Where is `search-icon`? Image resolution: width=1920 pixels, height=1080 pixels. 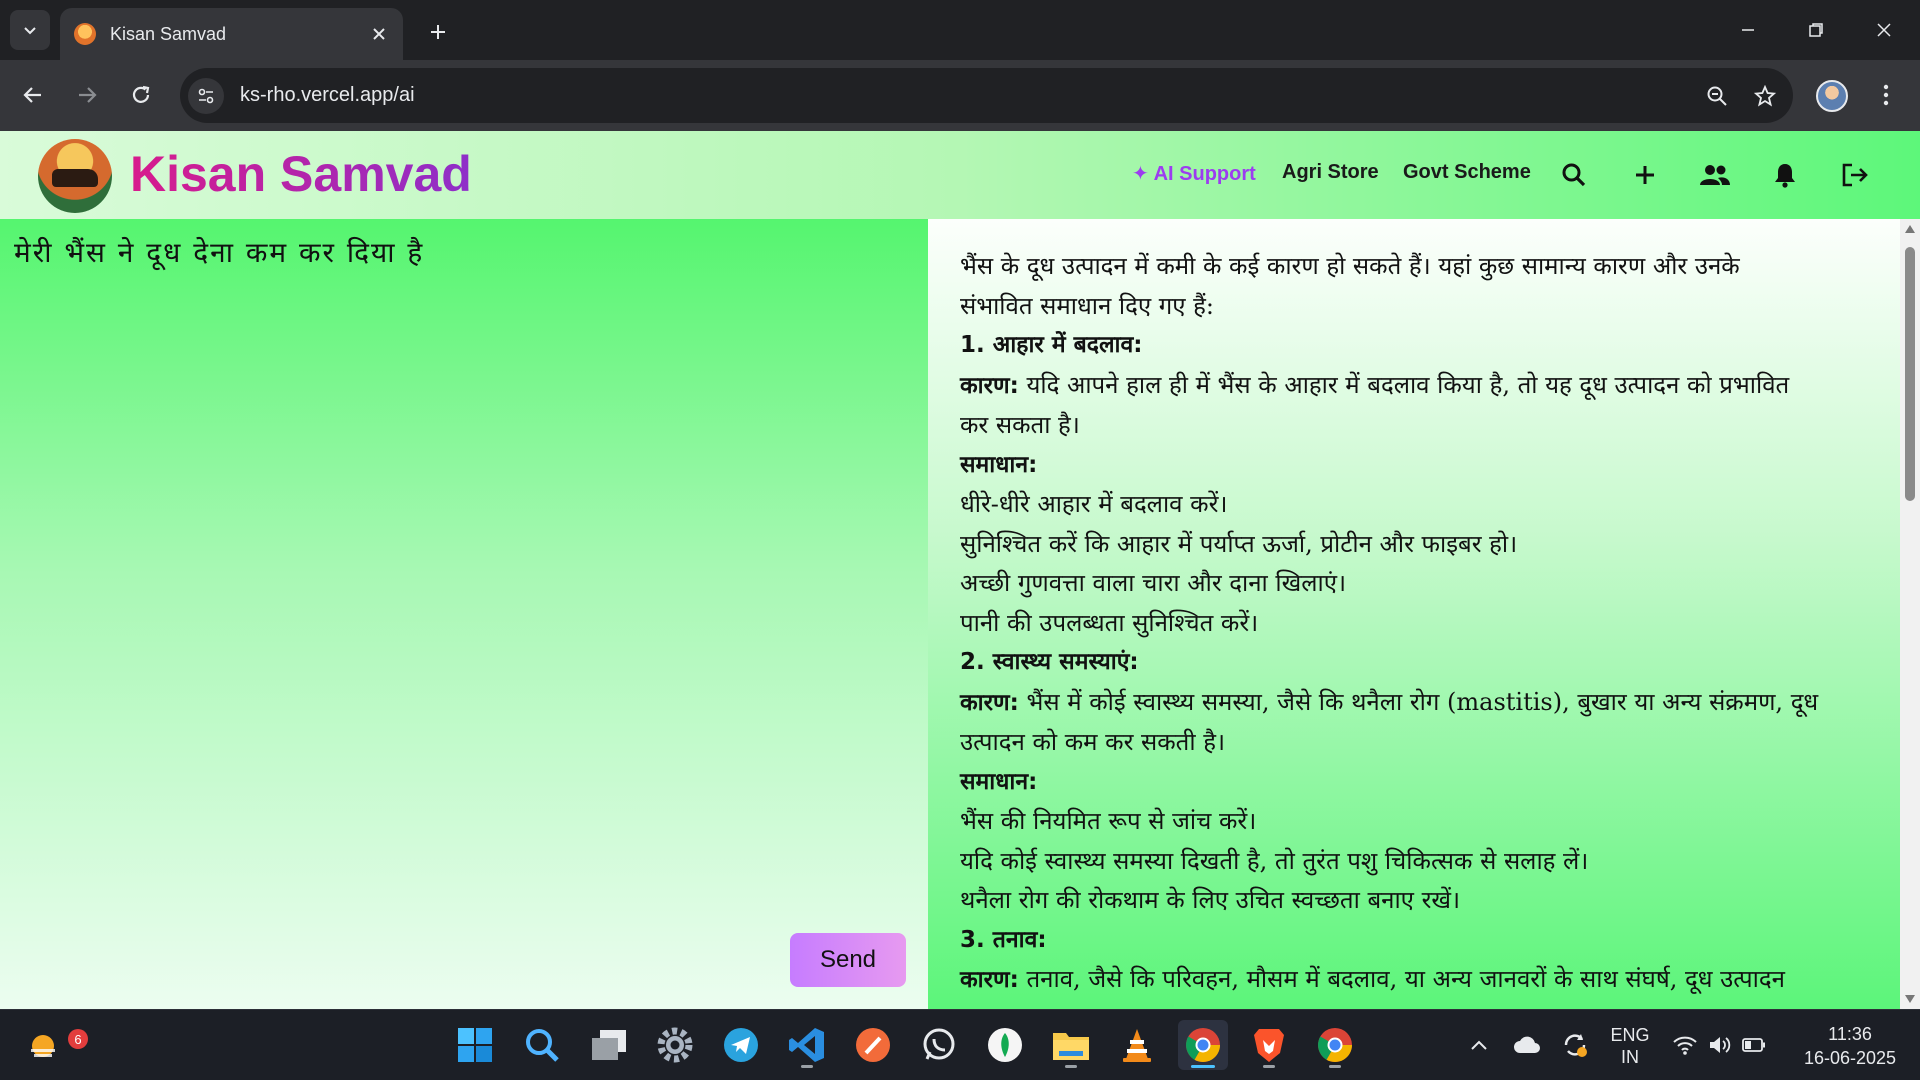
search-icon is located at coordinates (1574, 175).